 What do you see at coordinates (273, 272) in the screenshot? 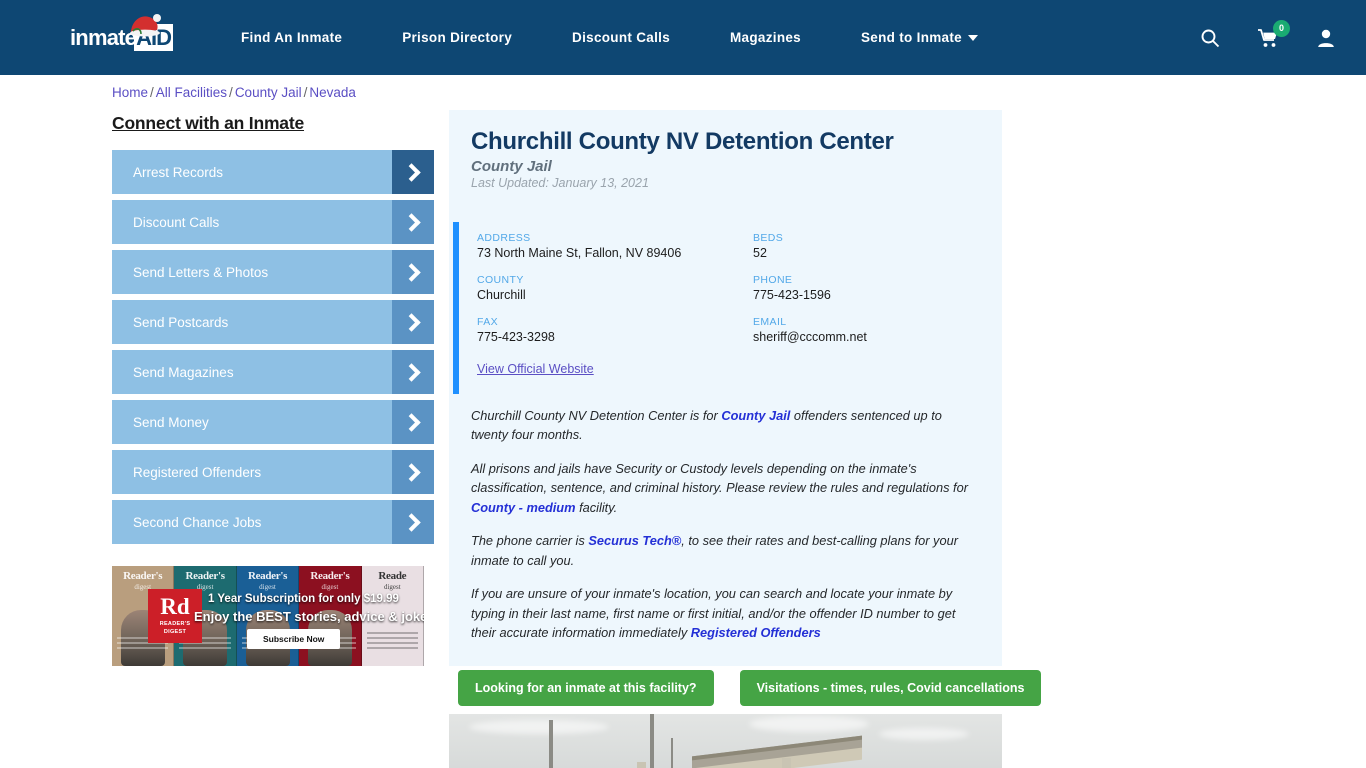
I see `sidebar-item-send-letters-photos: Send Letters & Photos` at bounding box center [273, 272].